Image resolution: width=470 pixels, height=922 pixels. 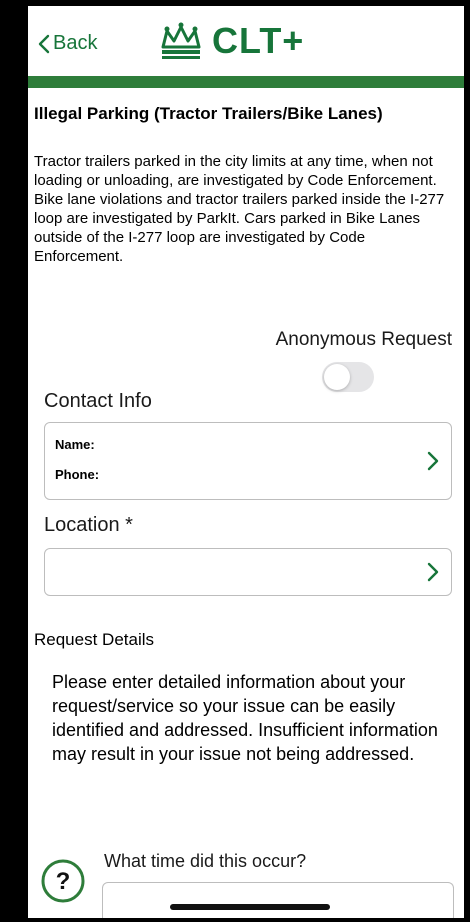 What do you see at coordinates (250, 907) in the screenshot?
I see `home-indicator` at bounding box center [250, 907].